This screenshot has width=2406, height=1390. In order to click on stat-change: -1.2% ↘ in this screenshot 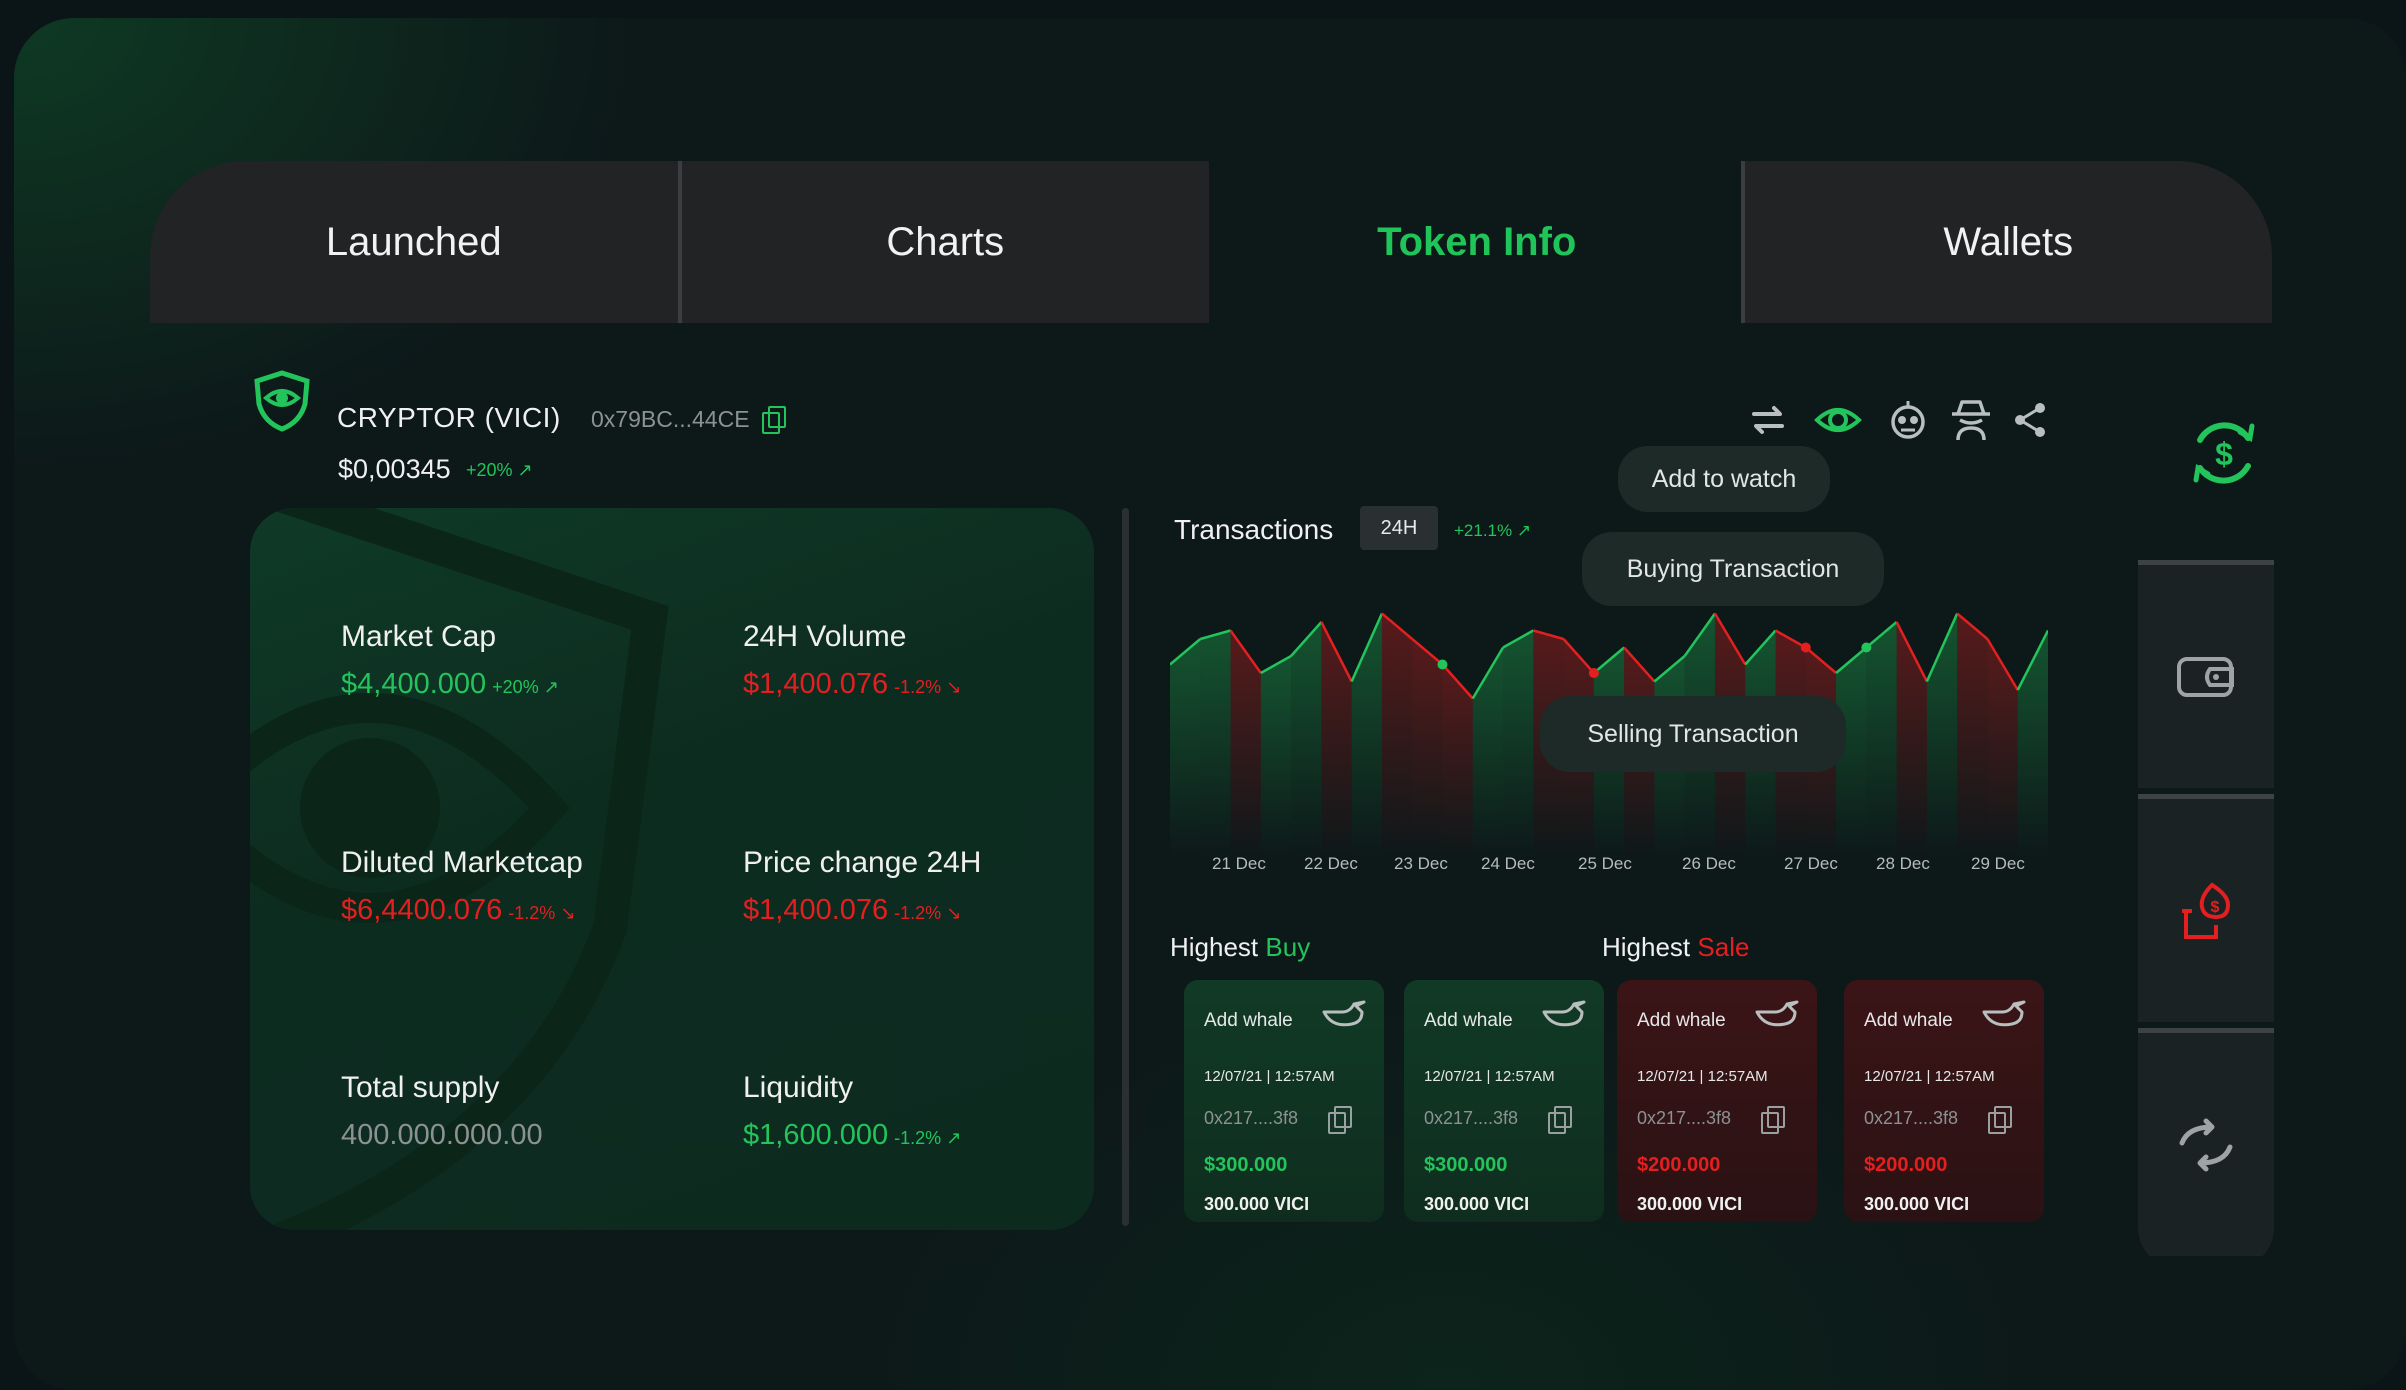, I will do `click(928, 913)`.